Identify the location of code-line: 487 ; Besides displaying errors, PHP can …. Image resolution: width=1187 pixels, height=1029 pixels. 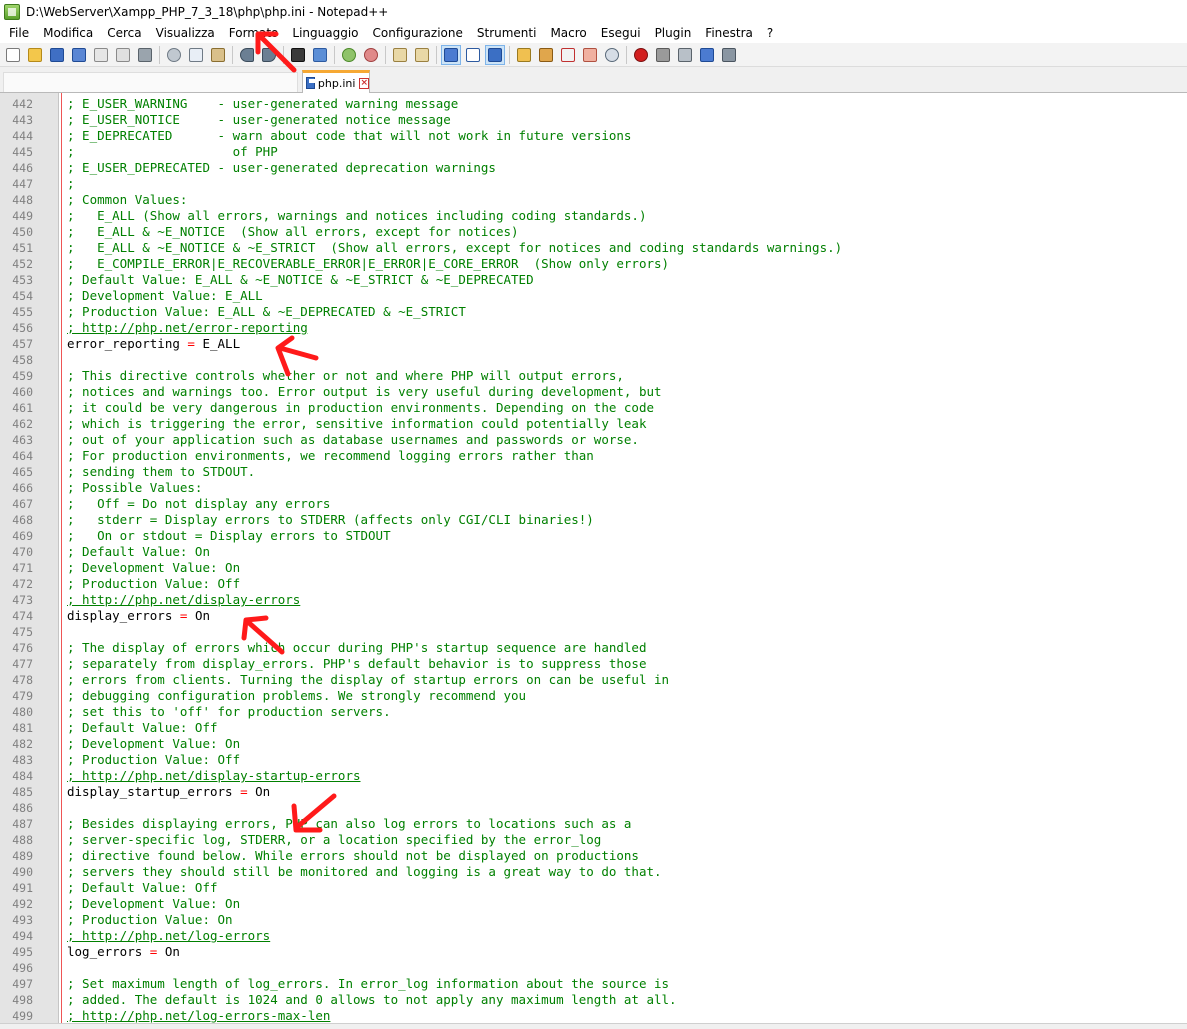
(593, 824).